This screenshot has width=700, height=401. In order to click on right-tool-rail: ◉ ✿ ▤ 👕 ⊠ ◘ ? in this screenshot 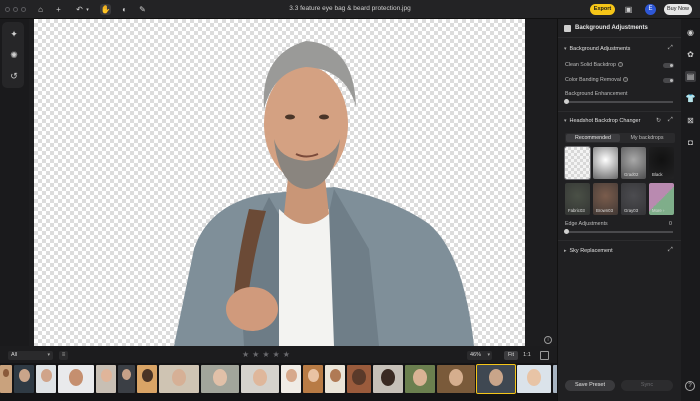, I will do `click(690, 210)`.